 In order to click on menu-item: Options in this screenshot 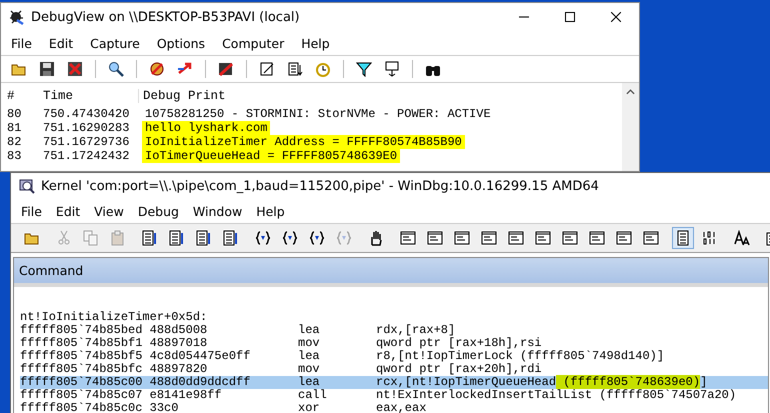, I will do `click(181, 43)`.